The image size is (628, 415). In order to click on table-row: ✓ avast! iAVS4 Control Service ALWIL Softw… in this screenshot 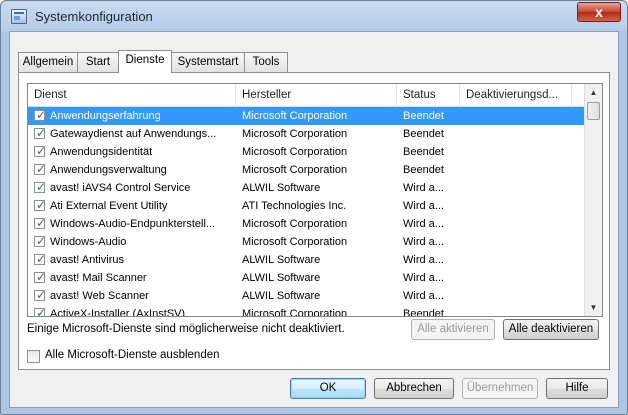, I will do `click(307, 188)`.